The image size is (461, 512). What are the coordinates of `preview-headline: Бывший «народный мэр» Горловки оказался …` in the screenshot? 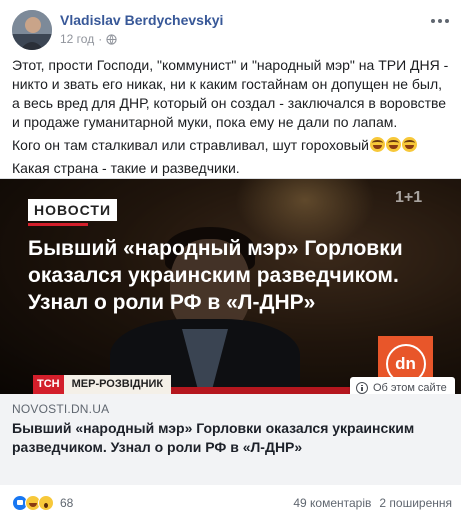 It's located at (215, 275).